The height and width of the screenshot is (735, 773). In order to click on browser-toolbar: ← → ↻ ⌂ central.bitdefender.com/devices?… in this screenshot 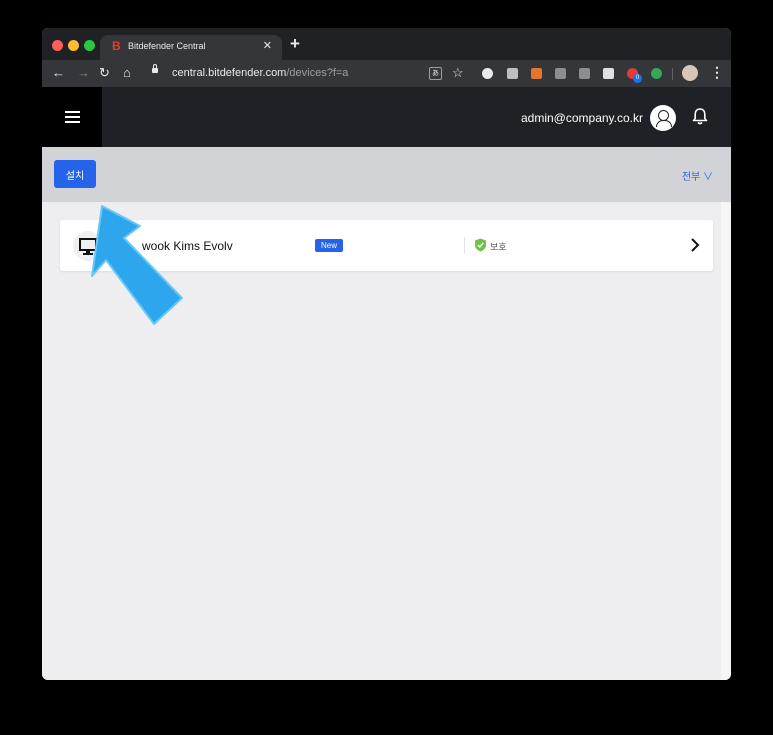, I will do `click(386, 73)`.